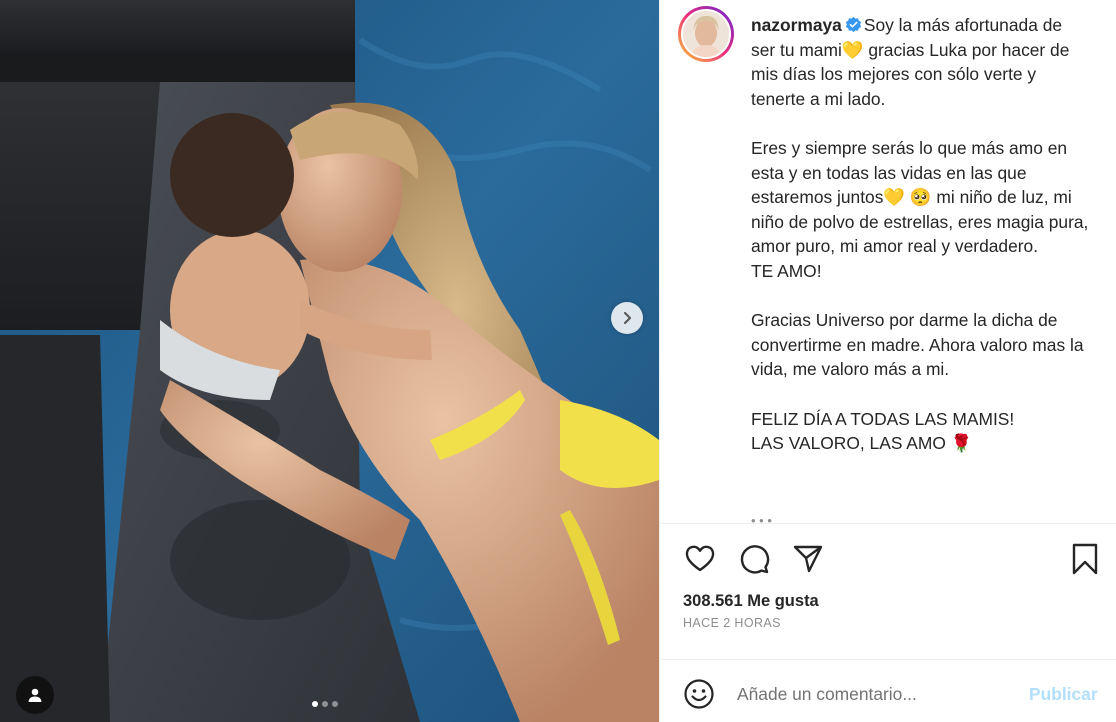 This screenshot has width=1116, height=722. Describe the element at coordinates (732, 623) in the screenshot. I see `post-timestamp: HACE 2 HORAS` at that location.